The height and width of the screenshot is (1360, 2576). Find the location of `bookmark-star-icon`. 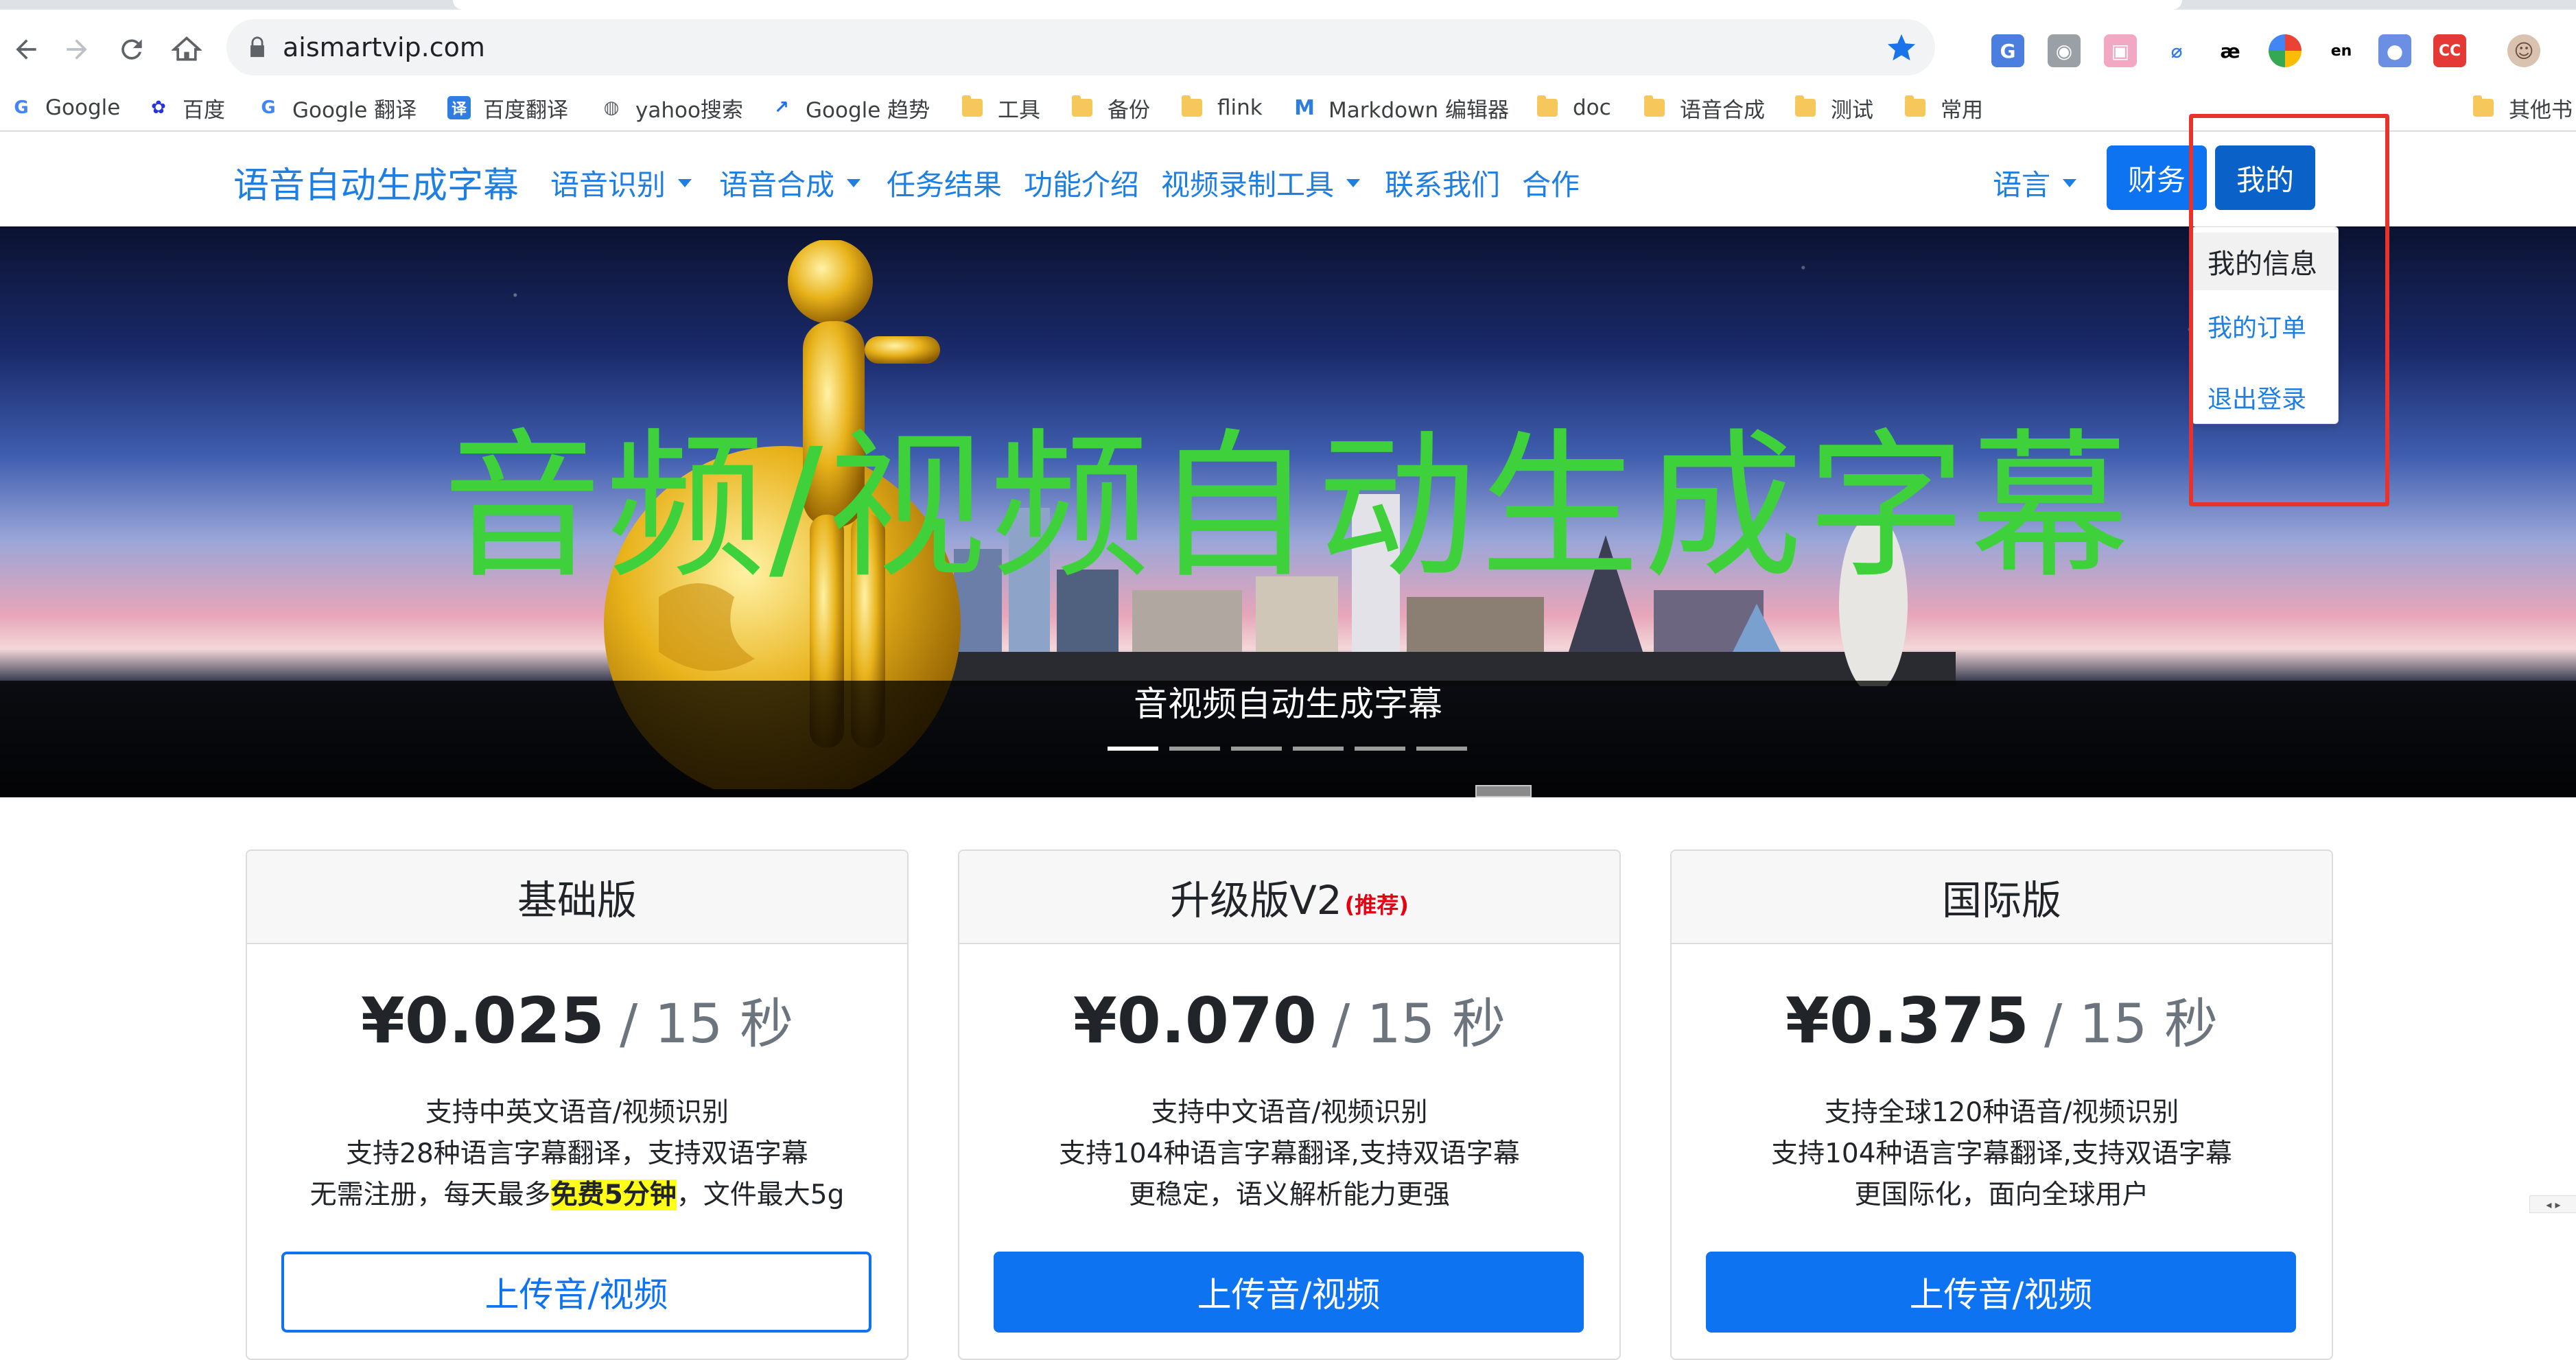

bookmark-star-icon is located at coordinates (1901, 47).